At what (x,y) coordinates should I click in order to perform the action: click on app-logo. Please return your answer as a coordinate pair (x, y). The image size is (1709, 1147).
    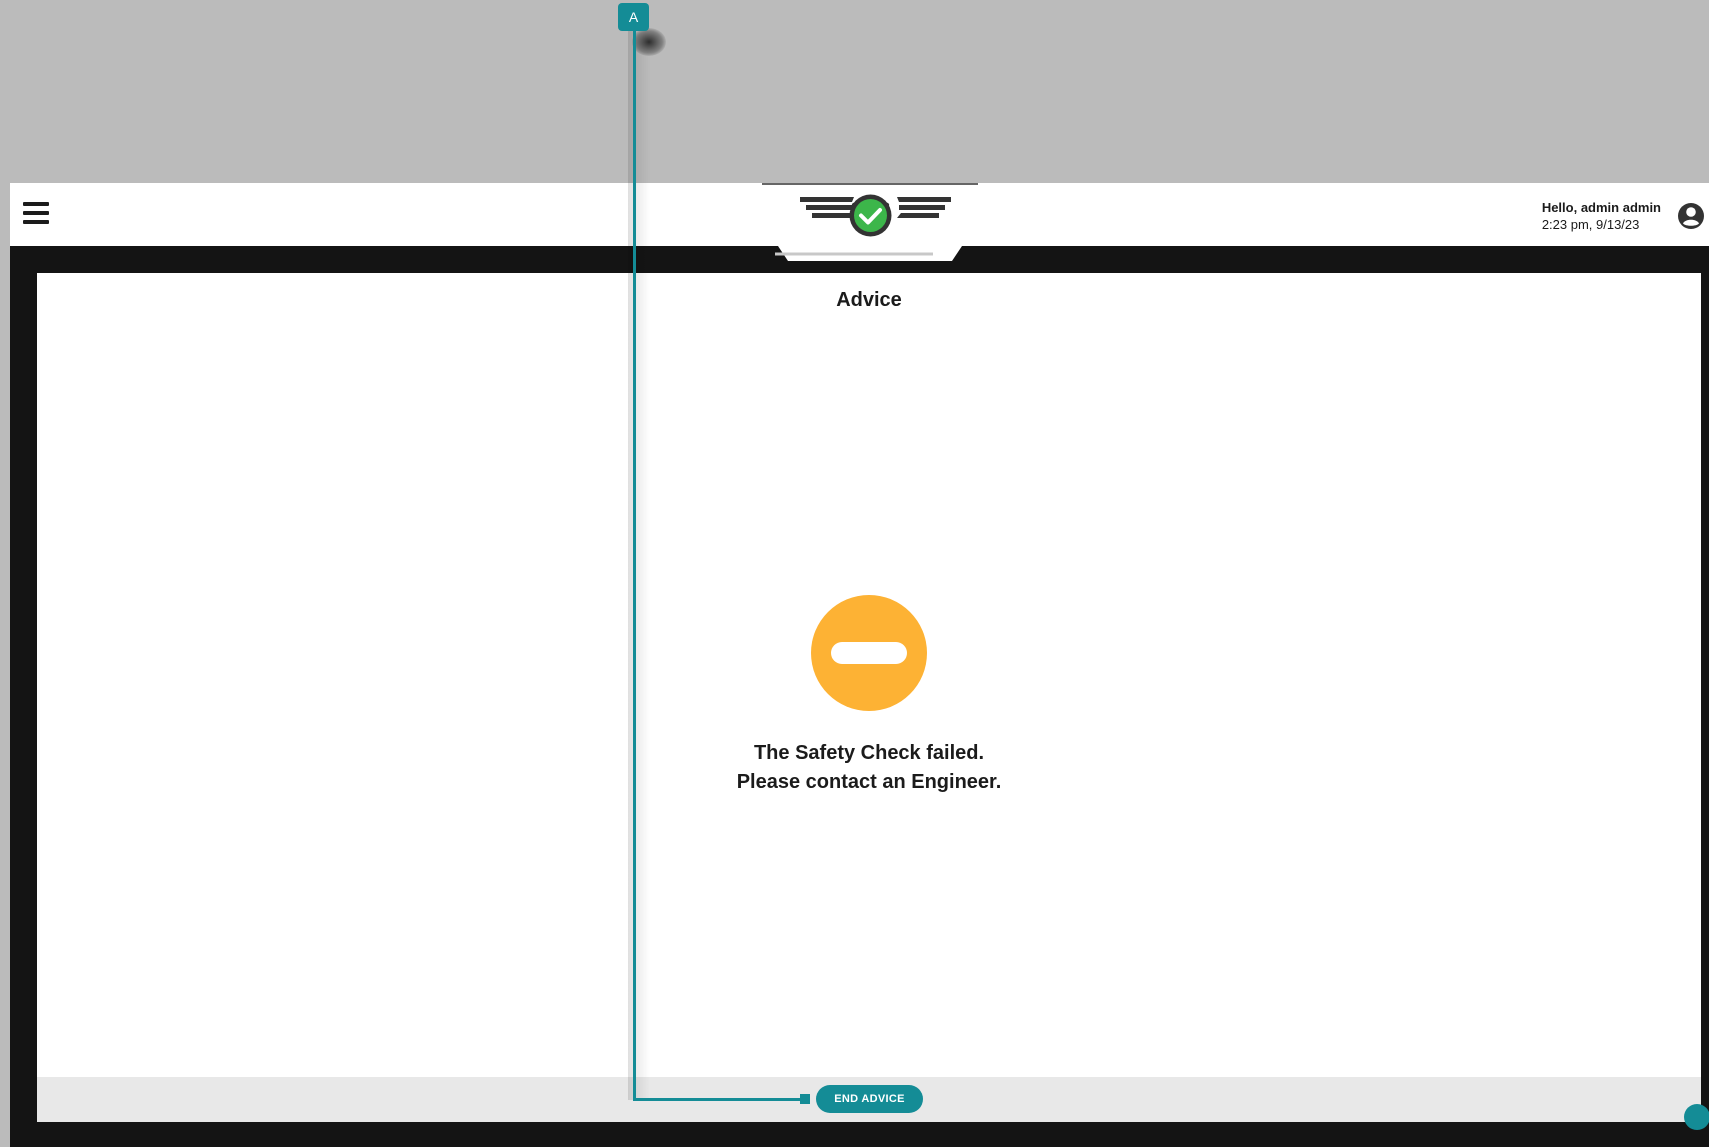
    Looking at the image, I should click on (870, 222).